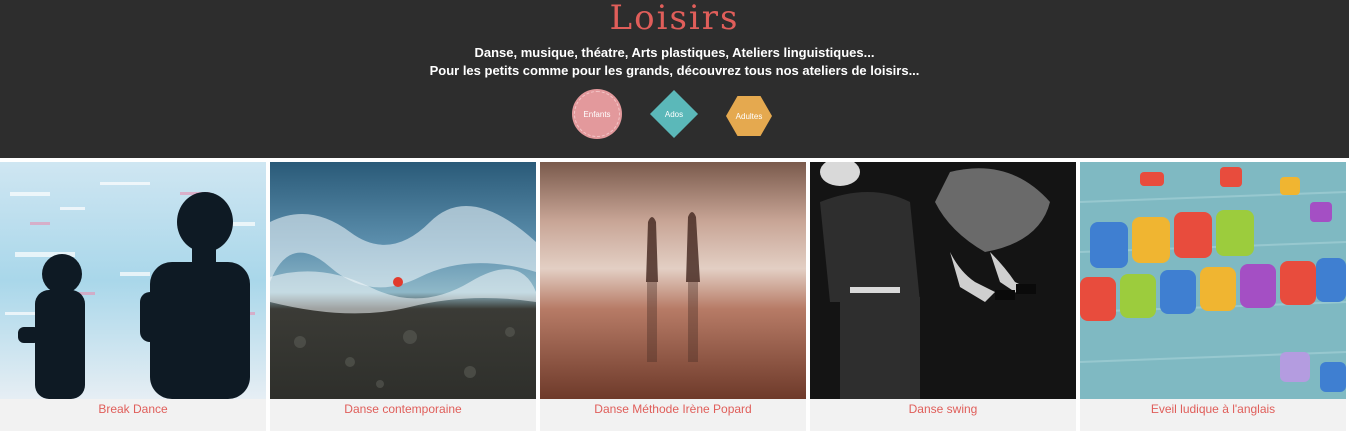 Image resolution: width=1349 pixels, height=431 pixels. Describe the element at coordinates (1213, 280) in the screenshot. I see `eveil-anglais-image` at that location.